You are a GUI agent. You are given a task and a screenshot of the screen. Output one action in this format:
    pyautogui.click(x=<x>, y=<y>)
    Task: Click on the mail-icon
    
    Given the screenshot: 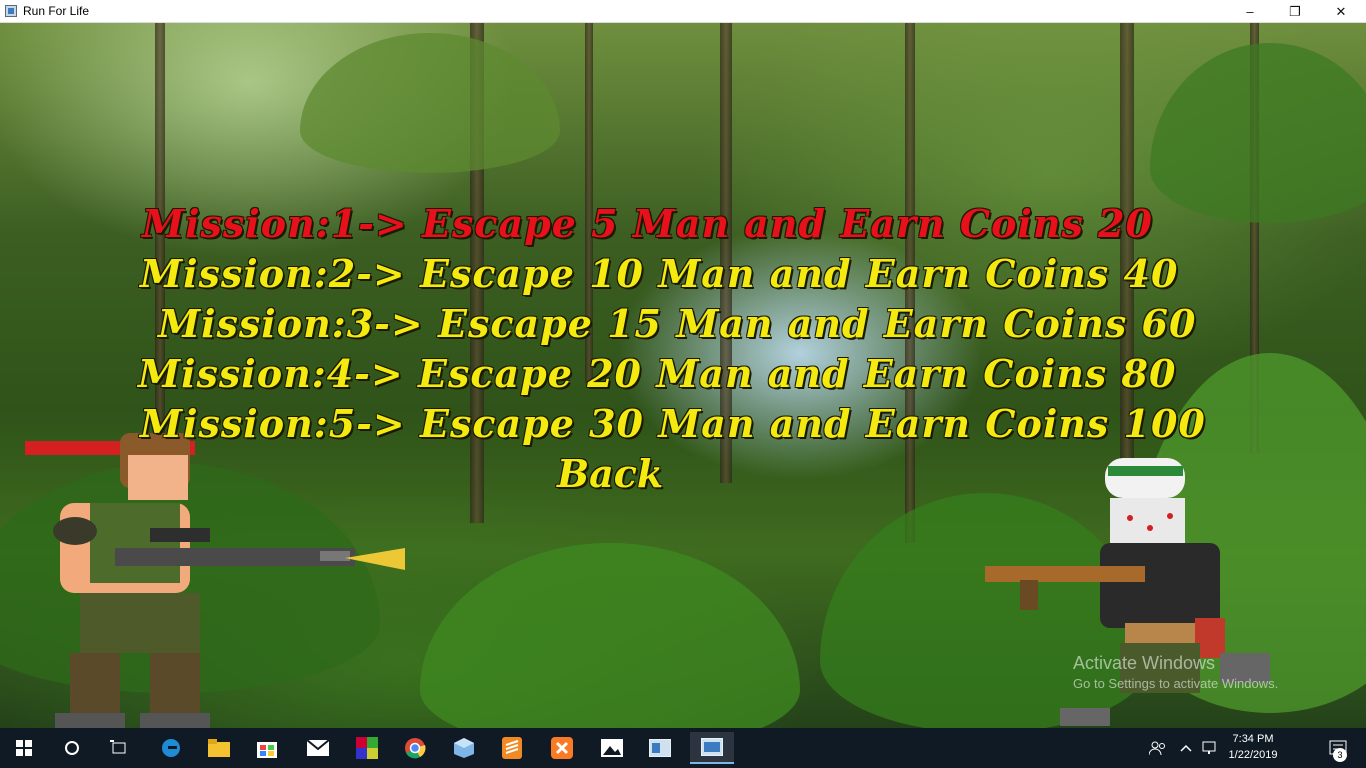 What is the action you would take?
    pyautogui.click(x=318, y=748)
    